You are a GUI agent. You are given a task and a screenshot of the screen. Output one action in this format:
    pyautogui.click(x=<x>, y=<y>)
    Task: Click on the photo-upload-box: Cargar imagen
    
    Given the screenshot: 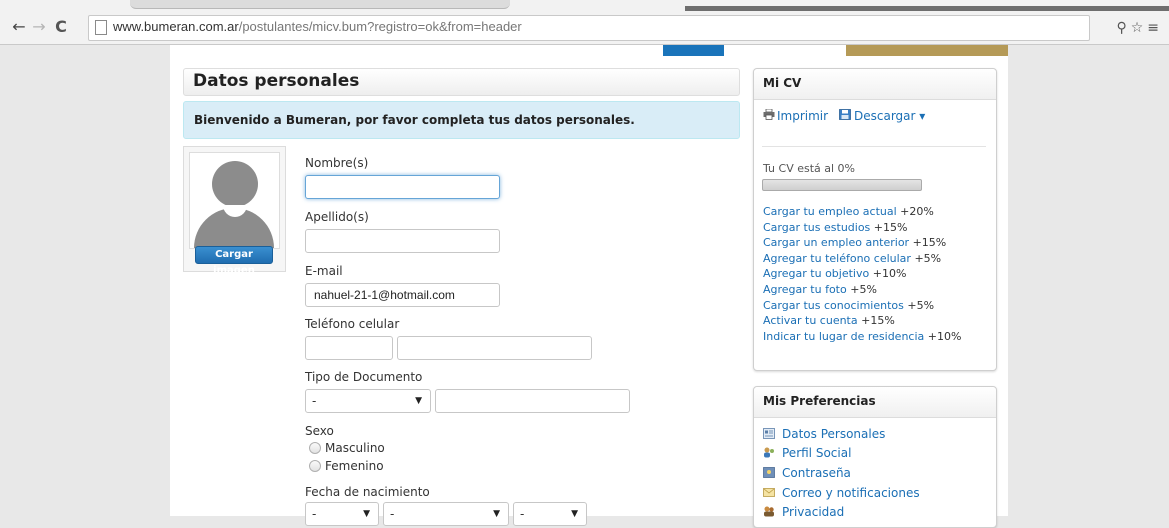 What is the action you would take?
    pyautogui.click(x=234, y=211)
    